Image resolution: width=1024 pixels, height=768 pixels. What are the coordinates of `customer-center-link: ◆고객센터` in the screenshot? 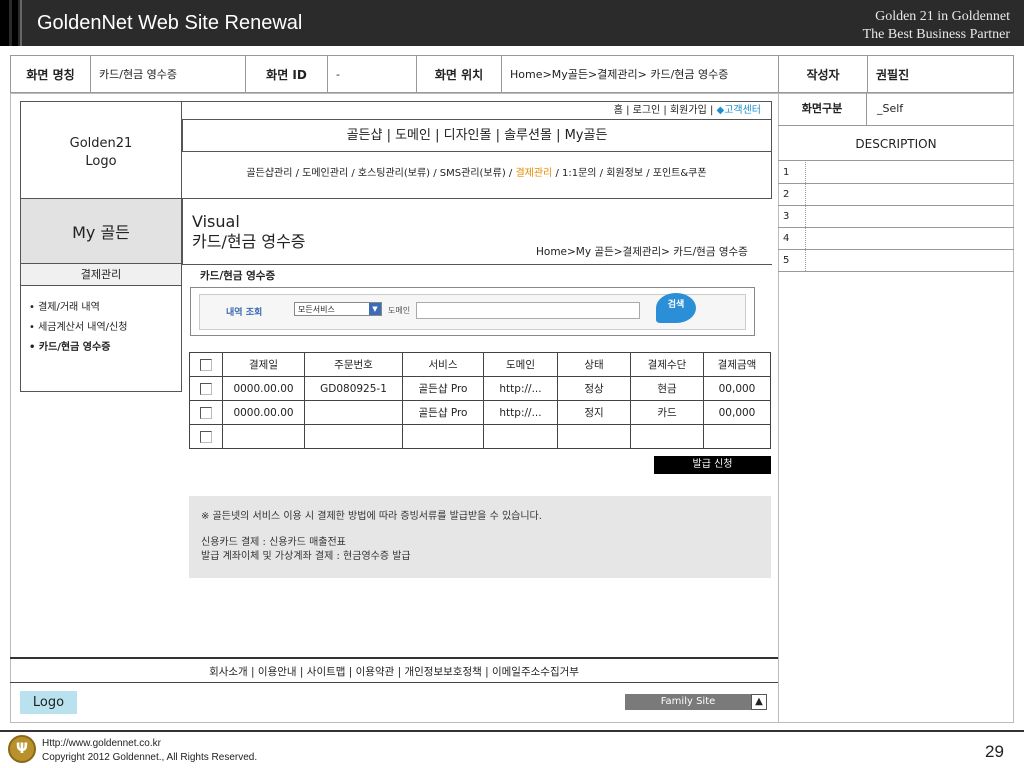 It's located at (739, 110).